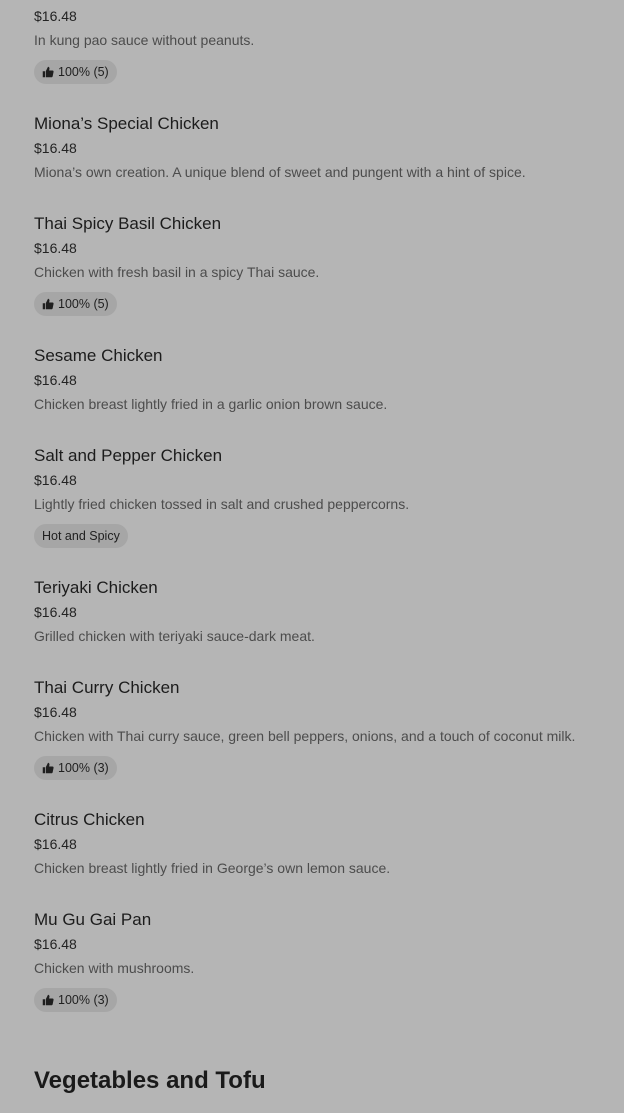  What do you see at coordinates (107, 687) in the screenshot?
I see `item-name: Thai Curry Chicken` at bounding box center [107, 687].